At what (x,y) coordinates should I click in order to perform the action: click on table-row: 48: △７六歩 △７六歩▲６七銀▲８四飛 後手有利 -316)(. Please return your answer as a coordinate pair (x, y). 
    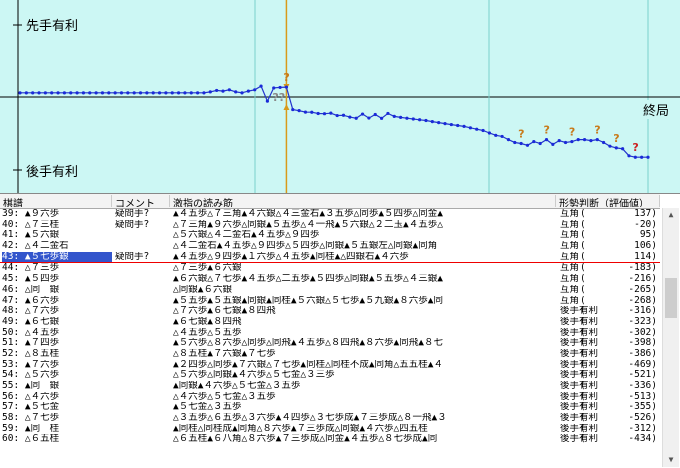
    Looking at the image, I should click on (330, 311).